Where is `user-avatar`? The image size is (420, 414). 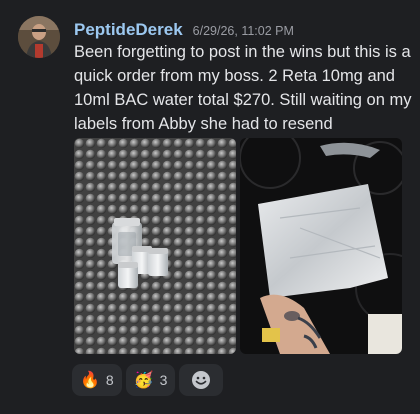
user-avatar is located at coordinates (39, 37).